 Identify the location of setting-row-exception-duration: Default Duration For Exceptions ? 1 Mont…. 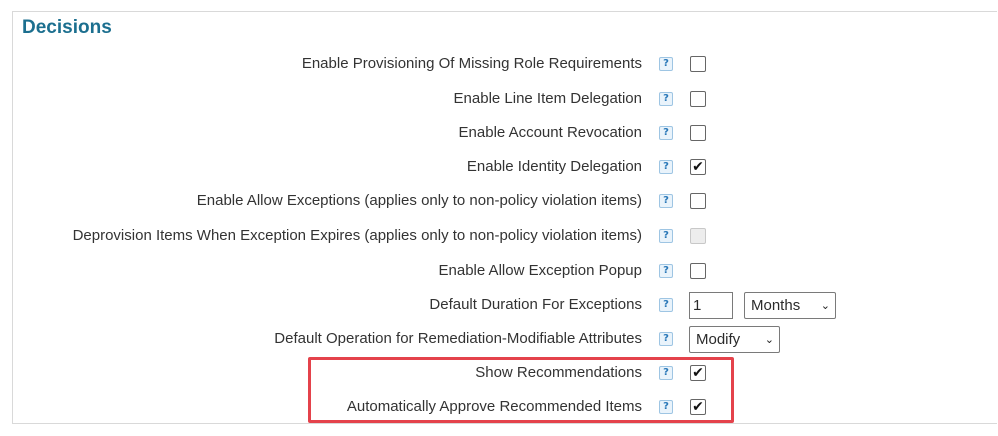
(499, 305).